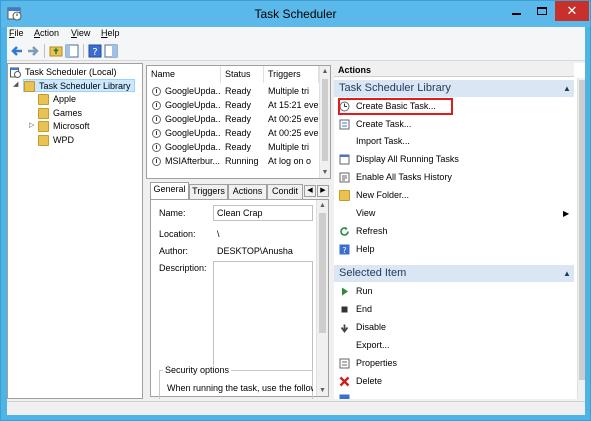 This screenshot has height=421, width=591. I want to click on task-list-scrollbar: ▲ ▼, so click(324, 122).